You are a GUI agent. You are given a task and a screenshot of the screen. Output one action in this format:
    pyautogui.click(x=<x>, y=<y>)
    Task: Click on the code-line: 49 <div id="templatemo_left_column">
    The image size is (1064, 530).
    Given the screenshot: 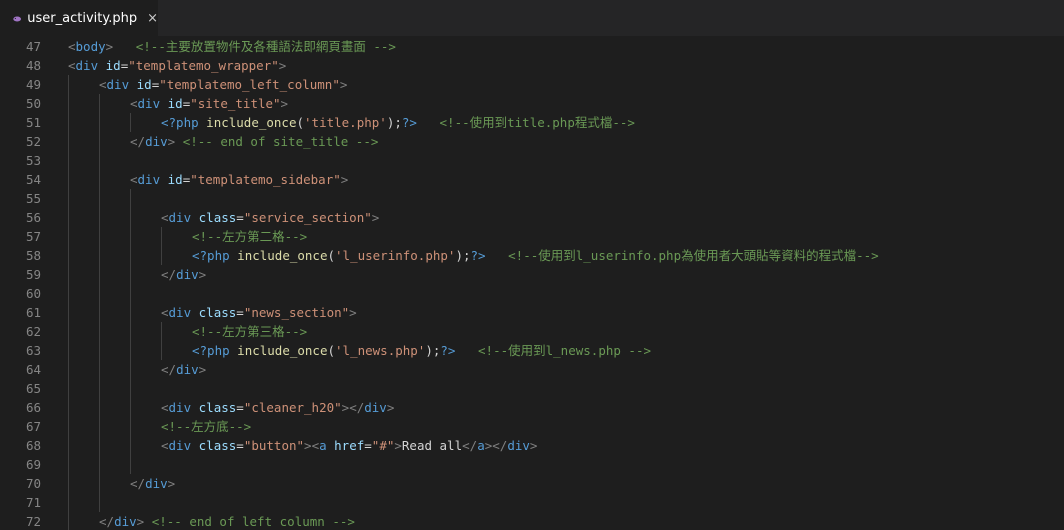 What is the action you would take?
    pyautogui.click(x=532, y=84)
    